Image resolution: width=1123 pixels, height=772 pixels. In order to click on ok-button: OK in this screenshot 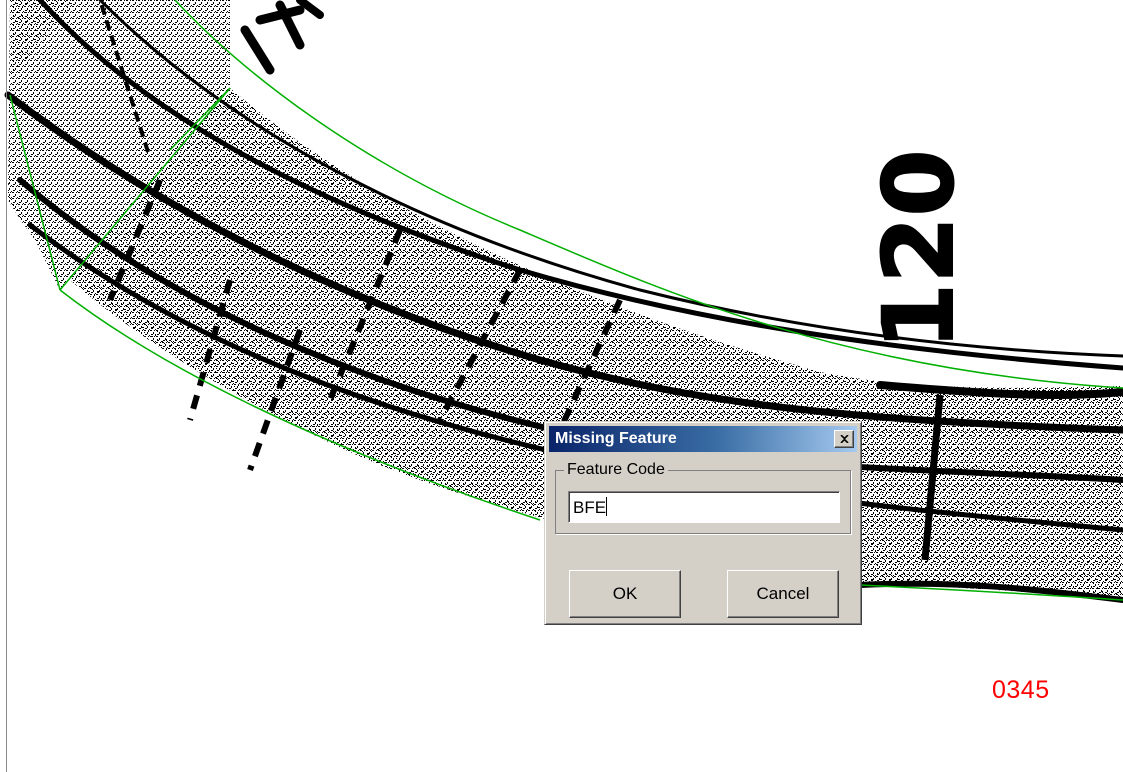, I will do `click(625, 594)`.